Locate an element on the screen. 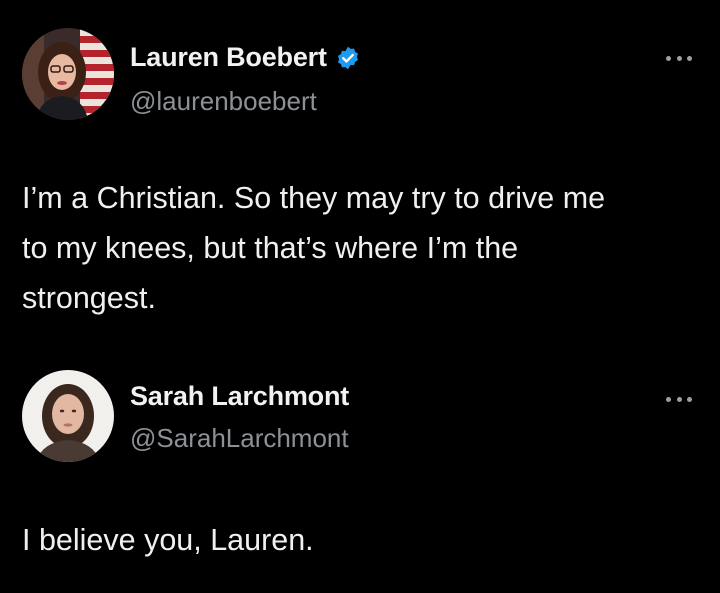  tweet-text-line: to my knees, but that’s where I’m the is located at coordinates (270, 248).